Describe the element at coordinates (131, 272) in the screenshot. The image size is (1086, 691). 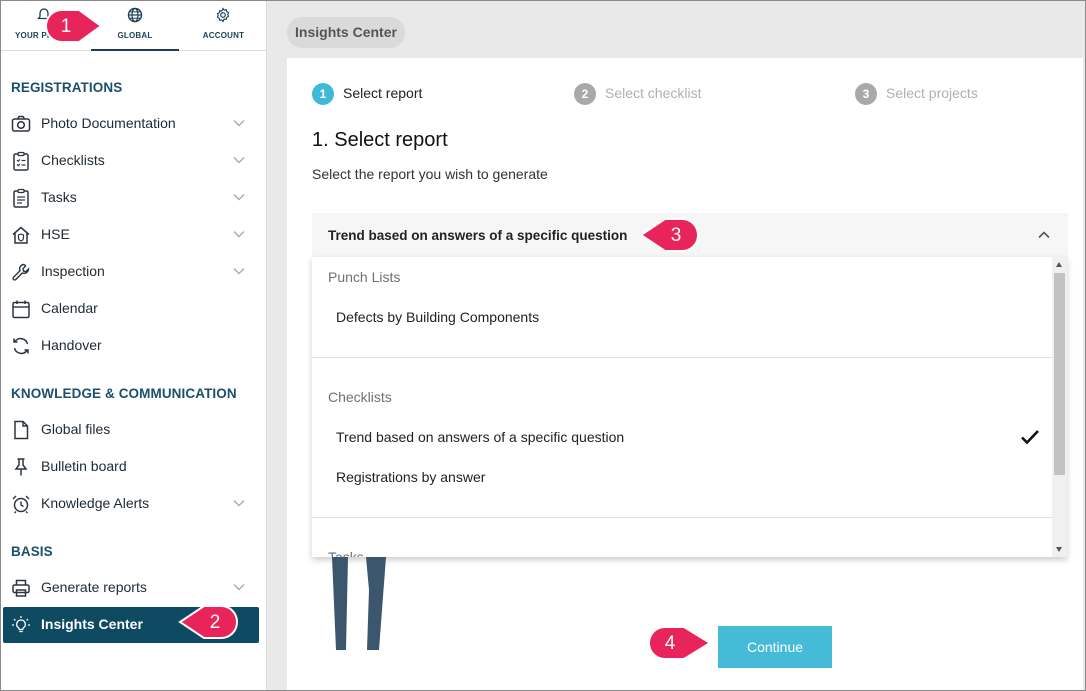
I see `sidebar-item-inspection: Inspection` at that location.